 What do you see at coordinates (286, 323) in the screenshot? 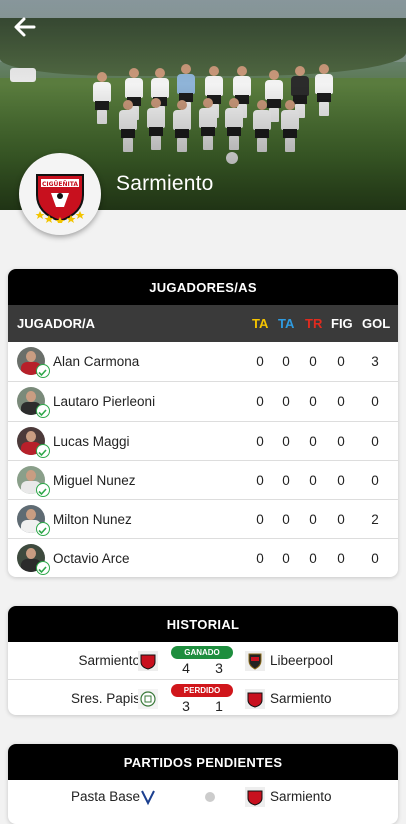
I see `col-ta-blue: TA` at bounding box center [286, 323].